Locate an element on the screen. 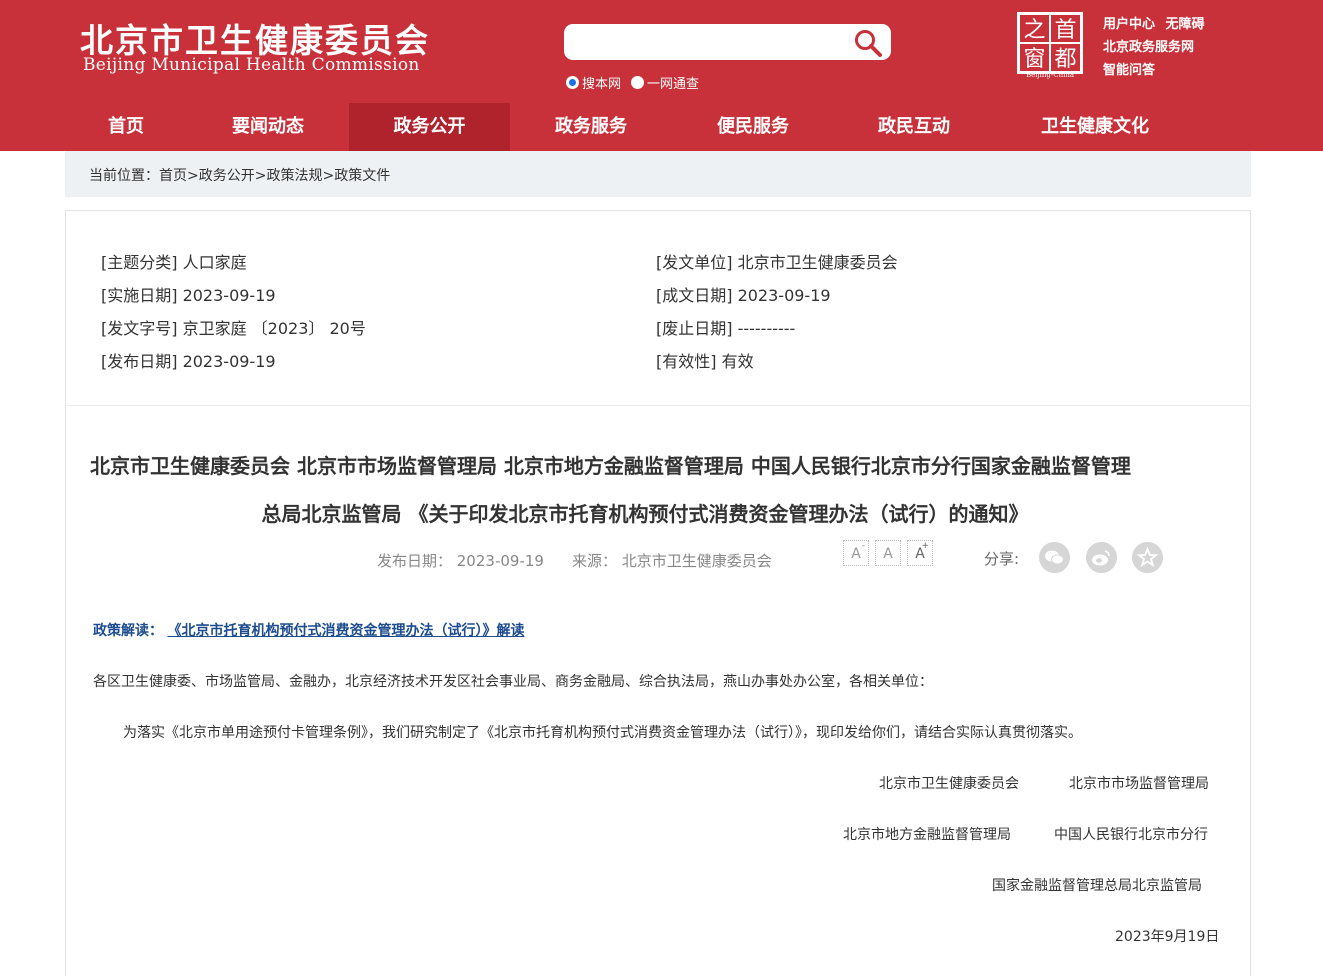 This screenshot has height=976, width=1323. svg-text: 都 is located at coordinates (1065, 59).